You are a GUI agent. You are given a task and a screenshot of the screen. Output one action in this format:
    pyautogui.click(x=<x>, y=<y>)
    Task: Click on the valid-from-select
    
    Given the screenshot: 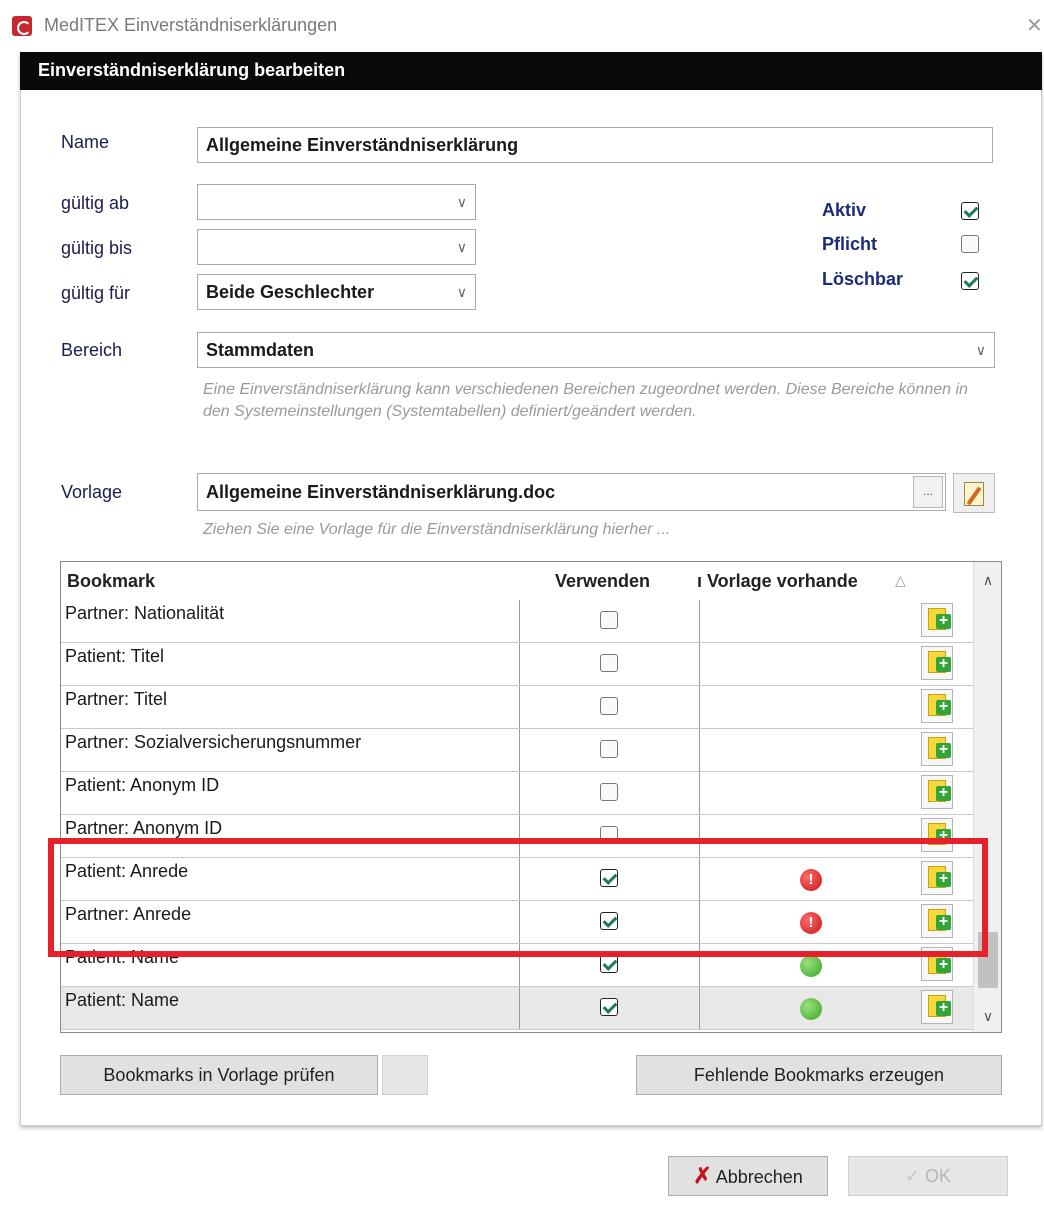 What is the action you would take?
    pyautogui.click(x=336, y=202)
    